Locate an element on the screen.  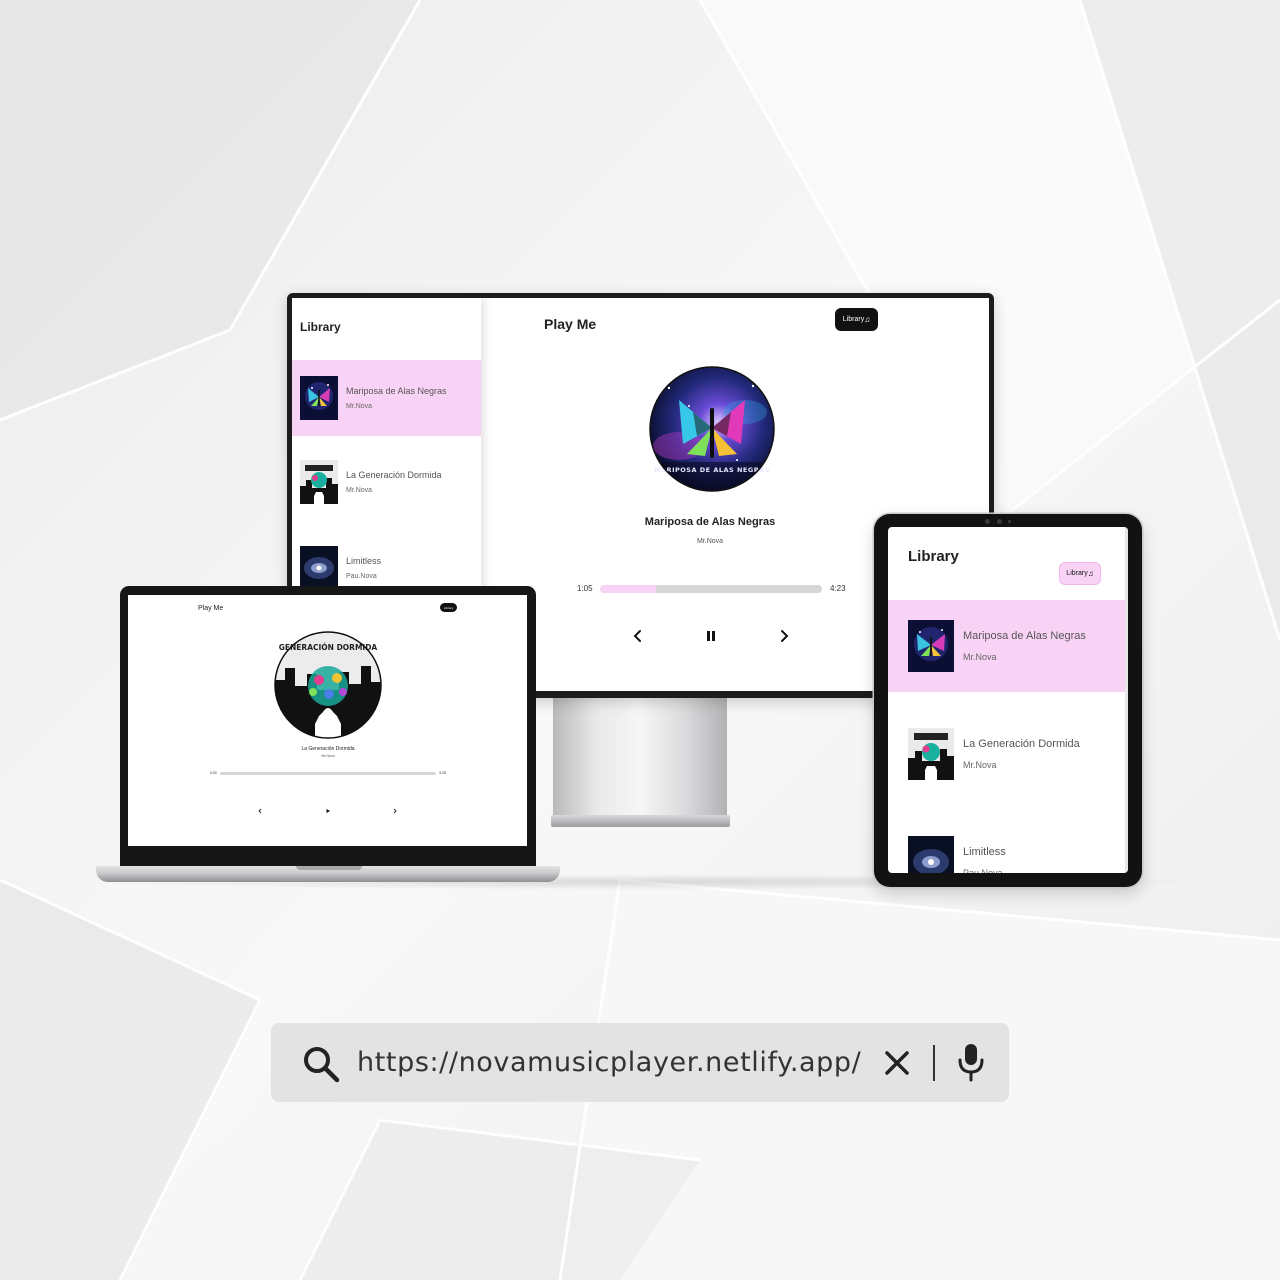
current-time: 1:05 is located at coordinates (585, 588).